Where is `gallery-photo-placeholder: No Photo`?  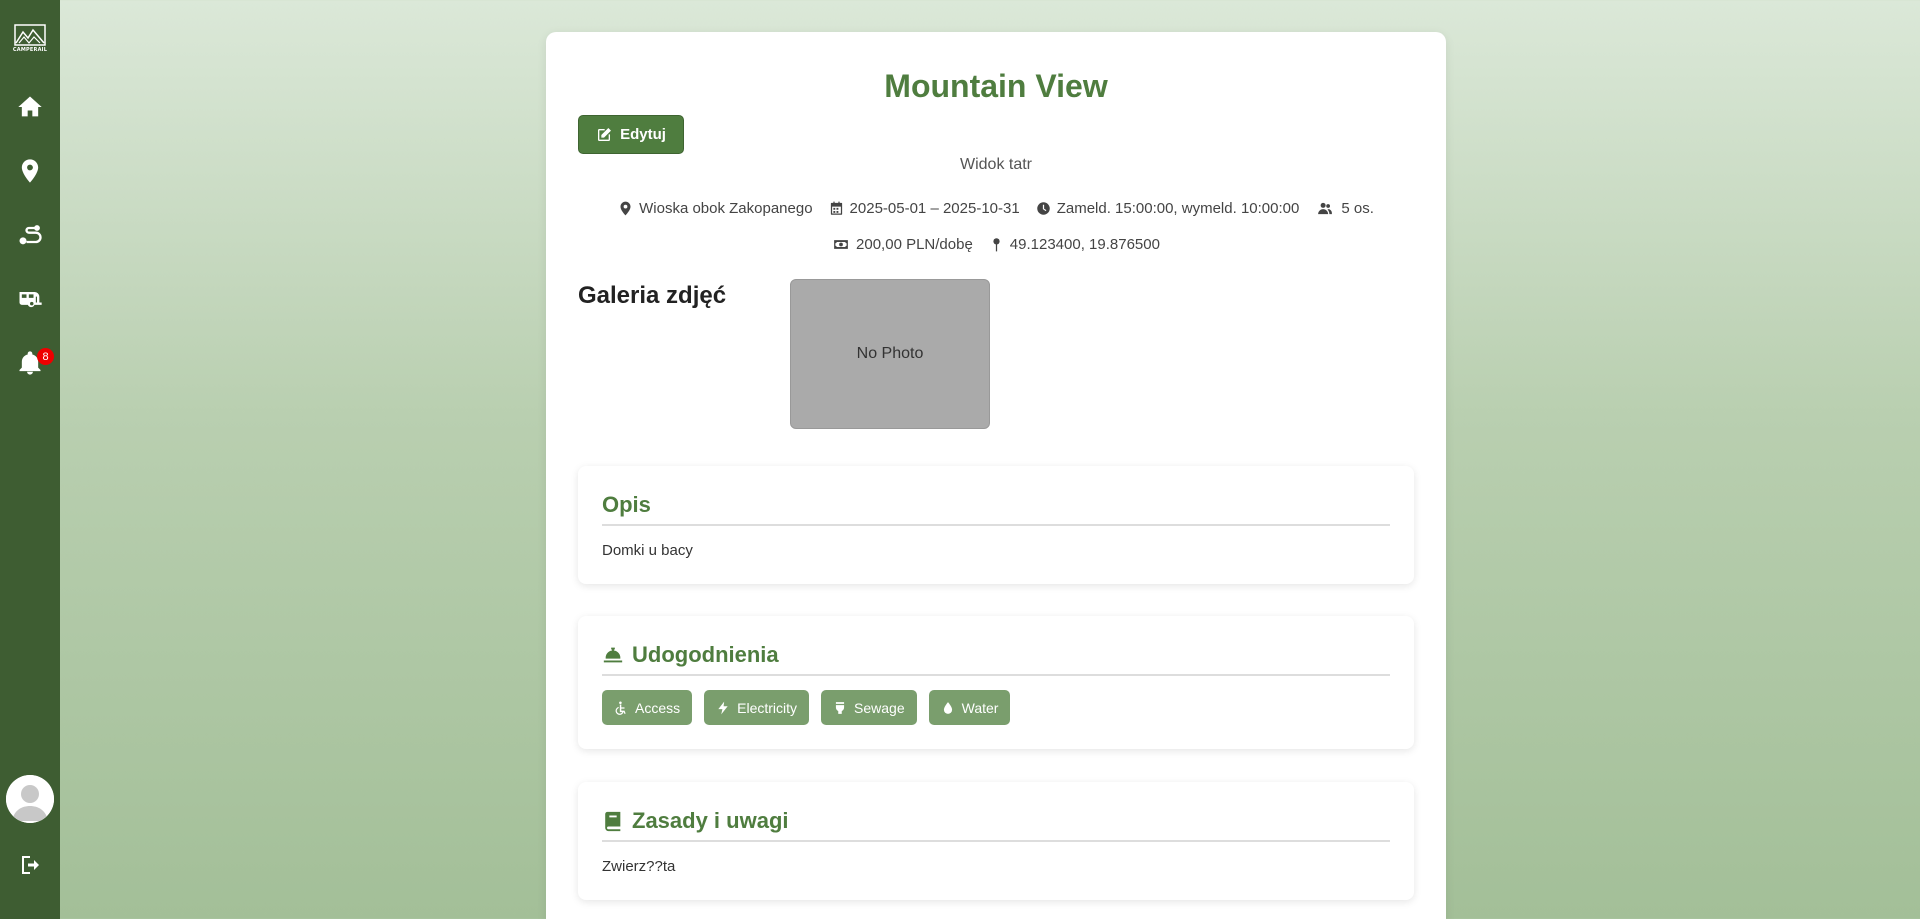 gallery-photo-placeholder: No Photo is located at coordinates (890, 354).